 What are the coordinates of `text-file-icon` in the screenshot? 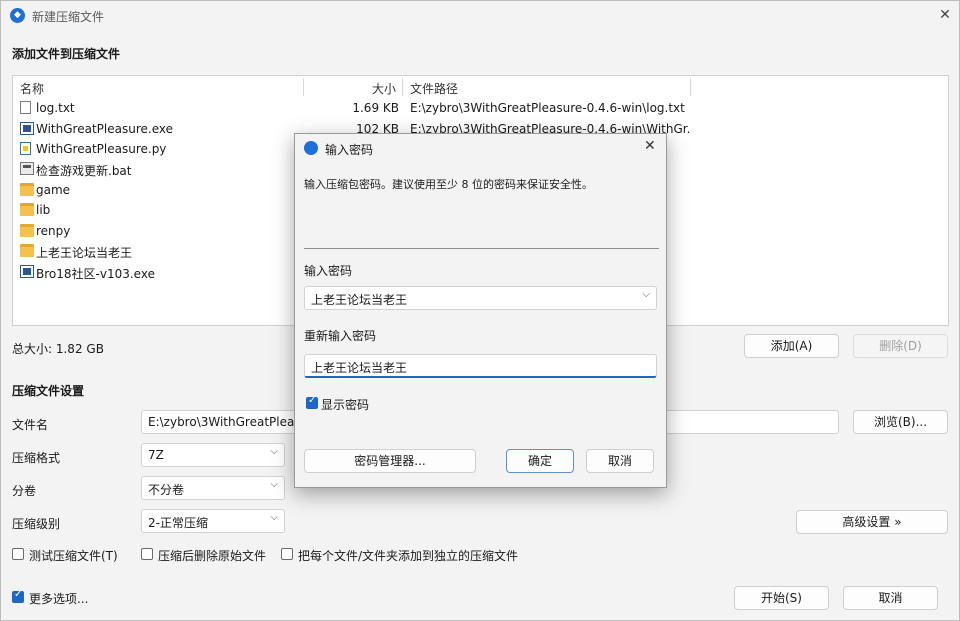 It's located at (25, 107).